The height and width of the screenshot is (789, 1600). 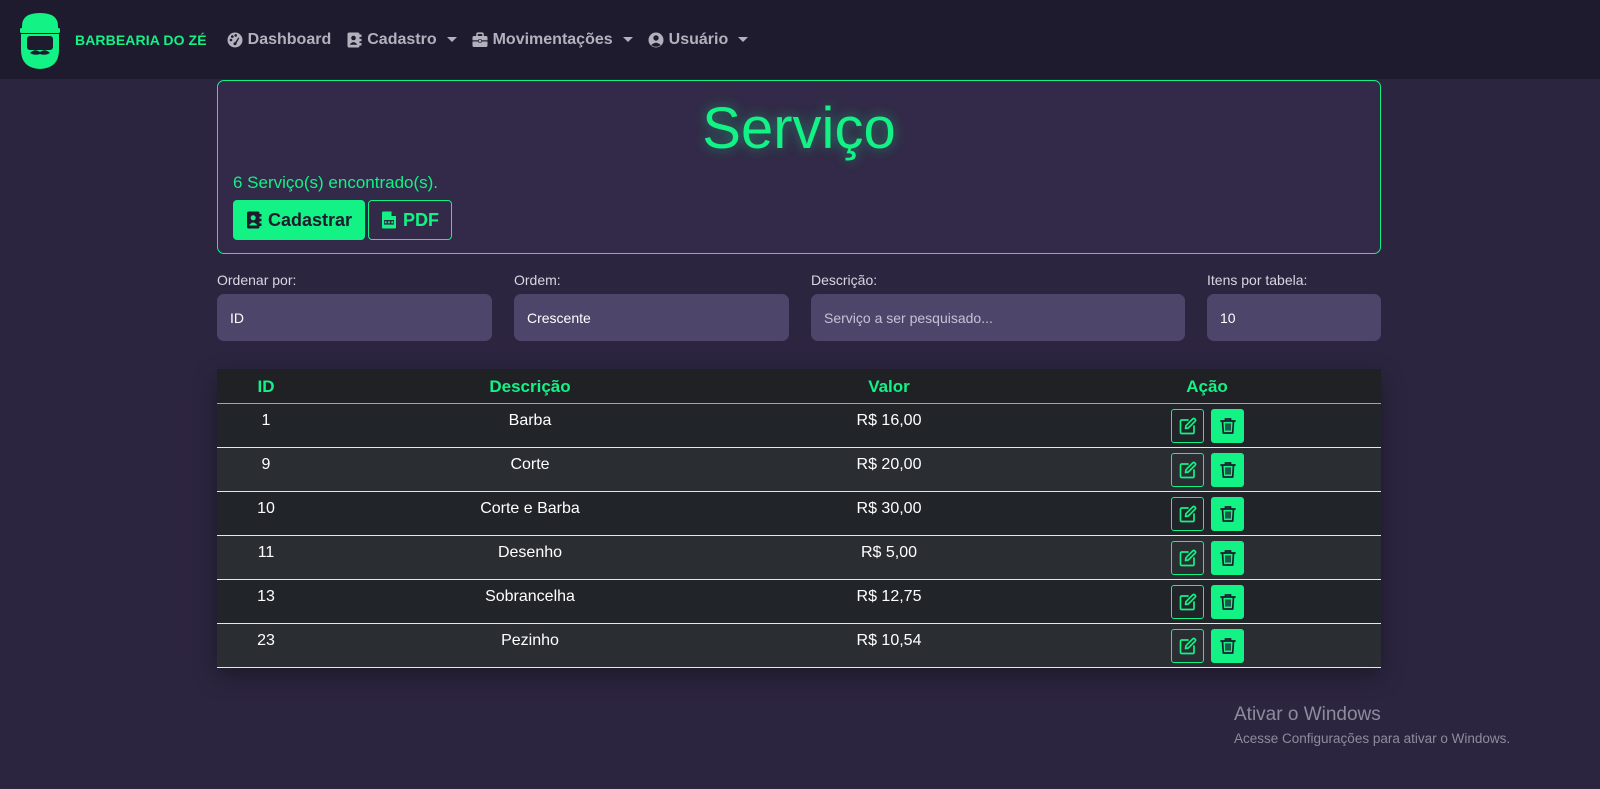 What do you see at coordinates (889, 640) in the screenshot?
I see `row-value: R$ 10,54` at bounding box center [889, 640].